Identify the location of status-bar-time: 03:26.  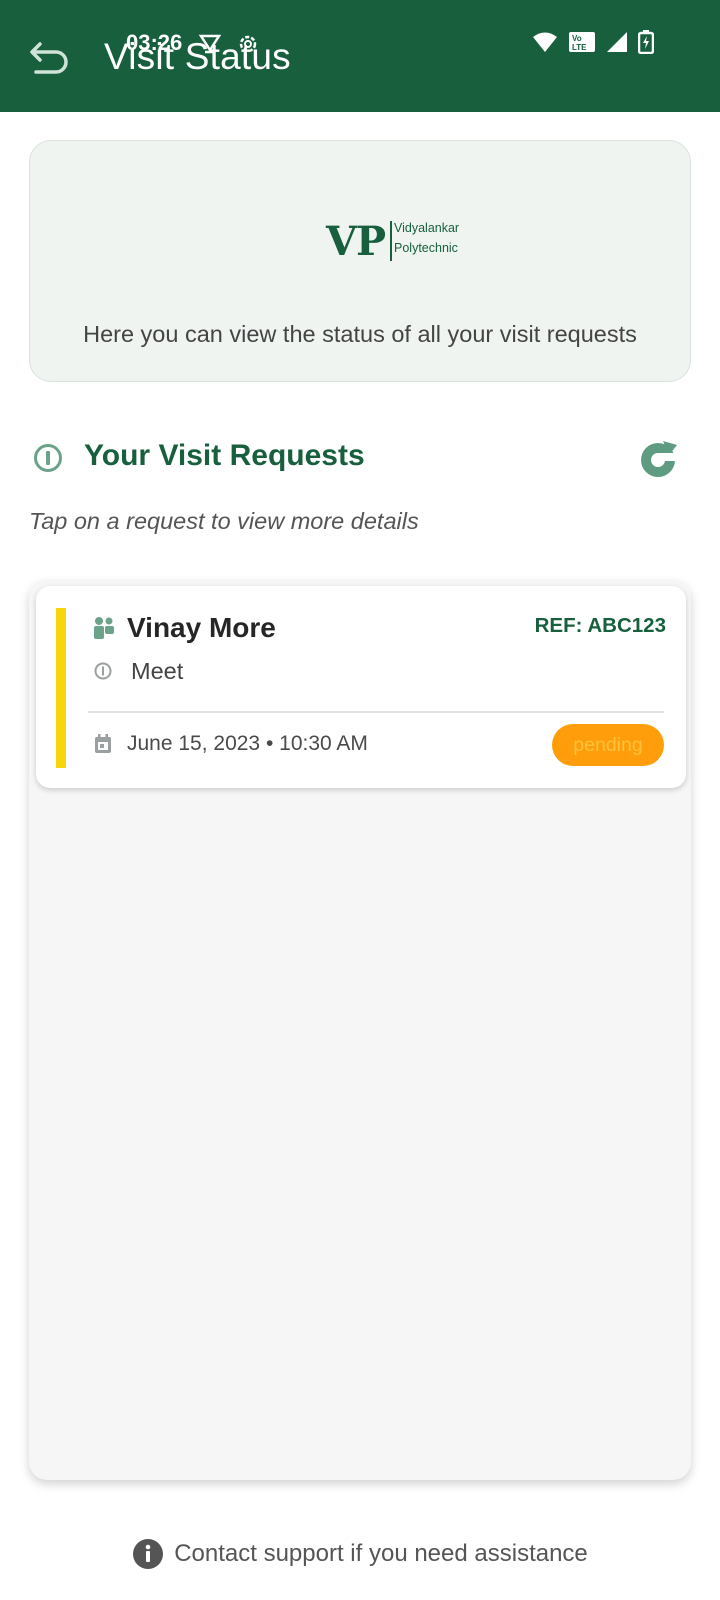
(154, 42).